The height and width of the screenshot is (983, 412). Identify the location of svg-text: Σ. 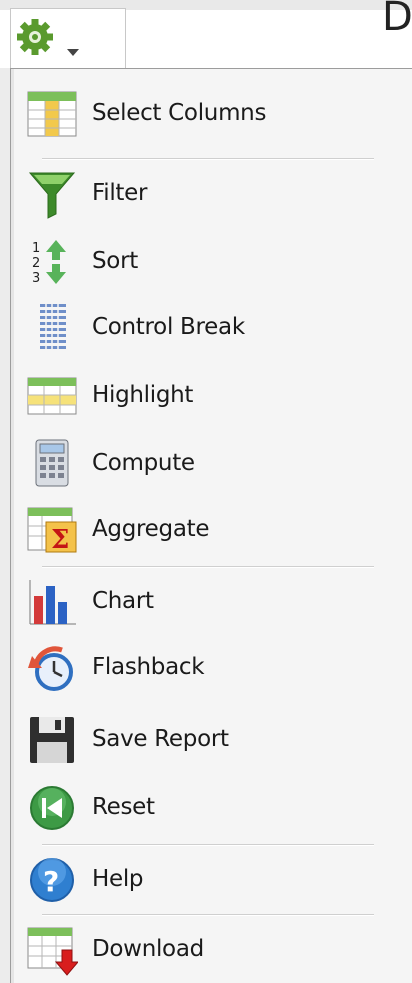
(60, 540).